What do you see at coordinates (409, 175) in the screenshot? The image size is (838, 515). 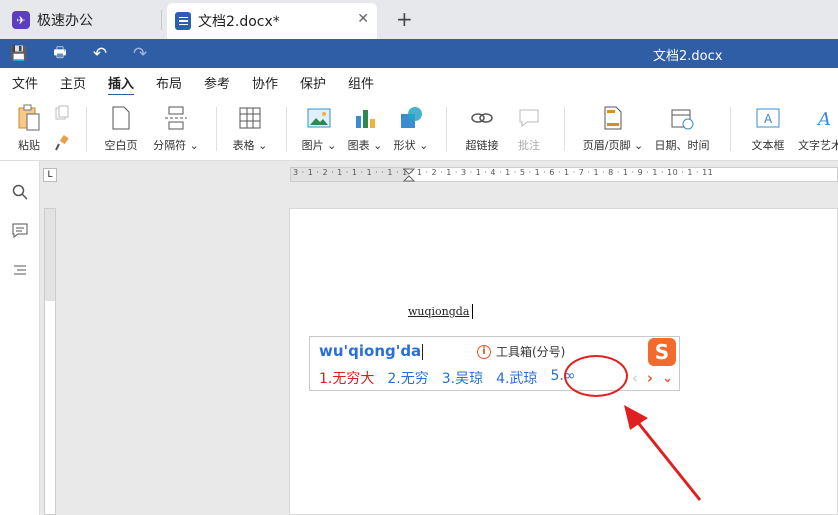 I see `indent-marker` at bounding box center [409, 175].